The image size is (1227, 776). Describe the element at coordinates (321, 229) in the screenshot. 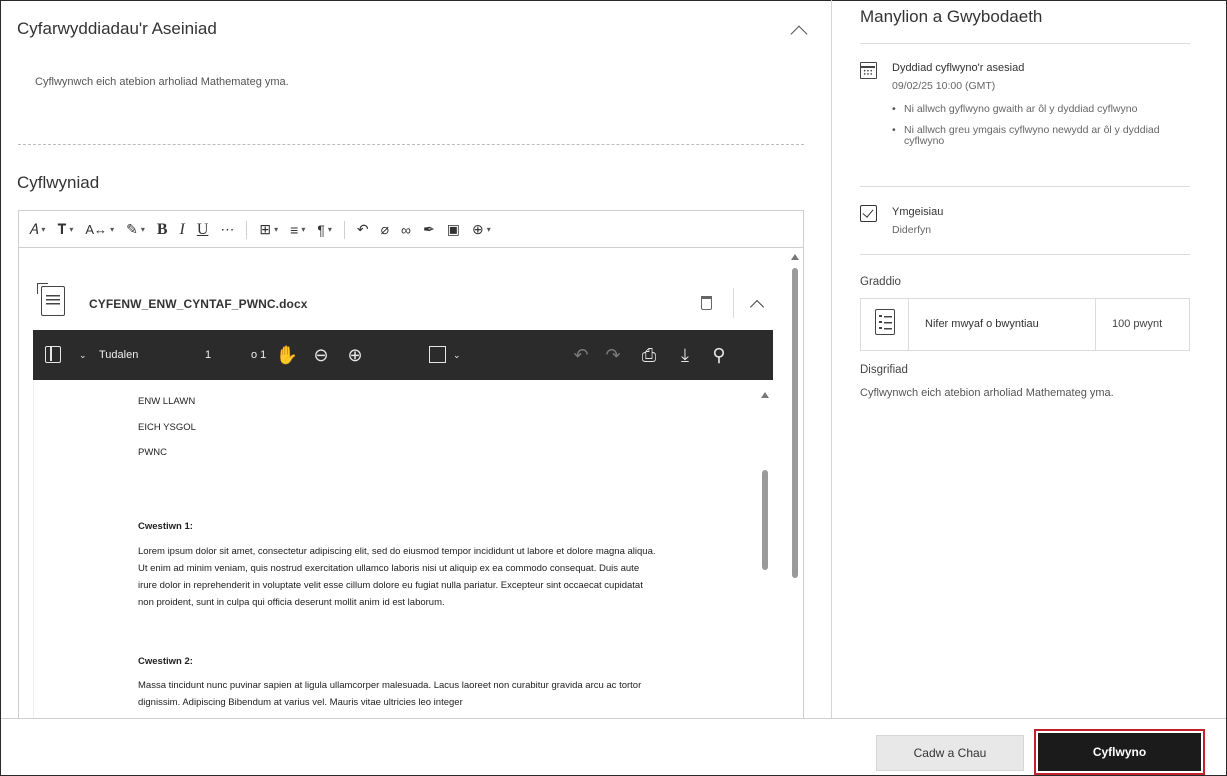

I see `pilcrow-icon: ¶` at that location.